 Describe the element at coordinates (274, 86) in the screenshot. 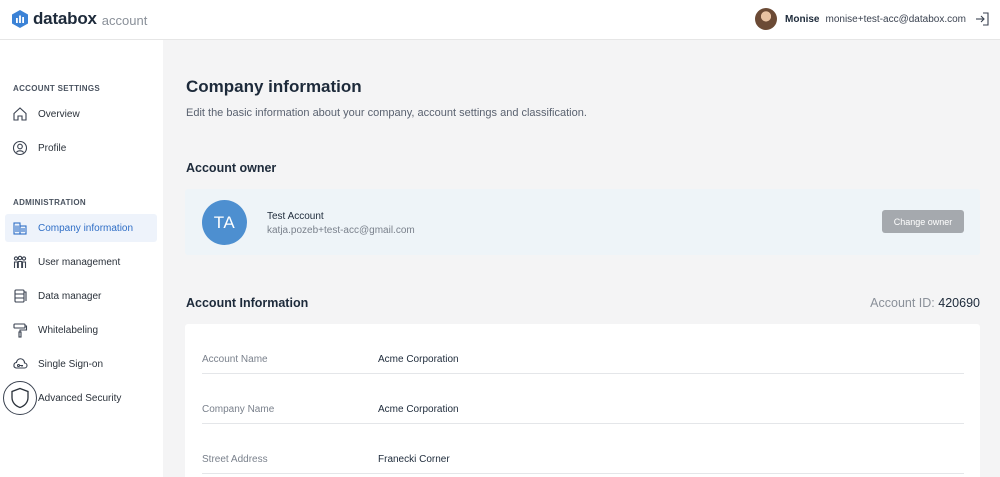

I see `page-title: Company information` at that location.